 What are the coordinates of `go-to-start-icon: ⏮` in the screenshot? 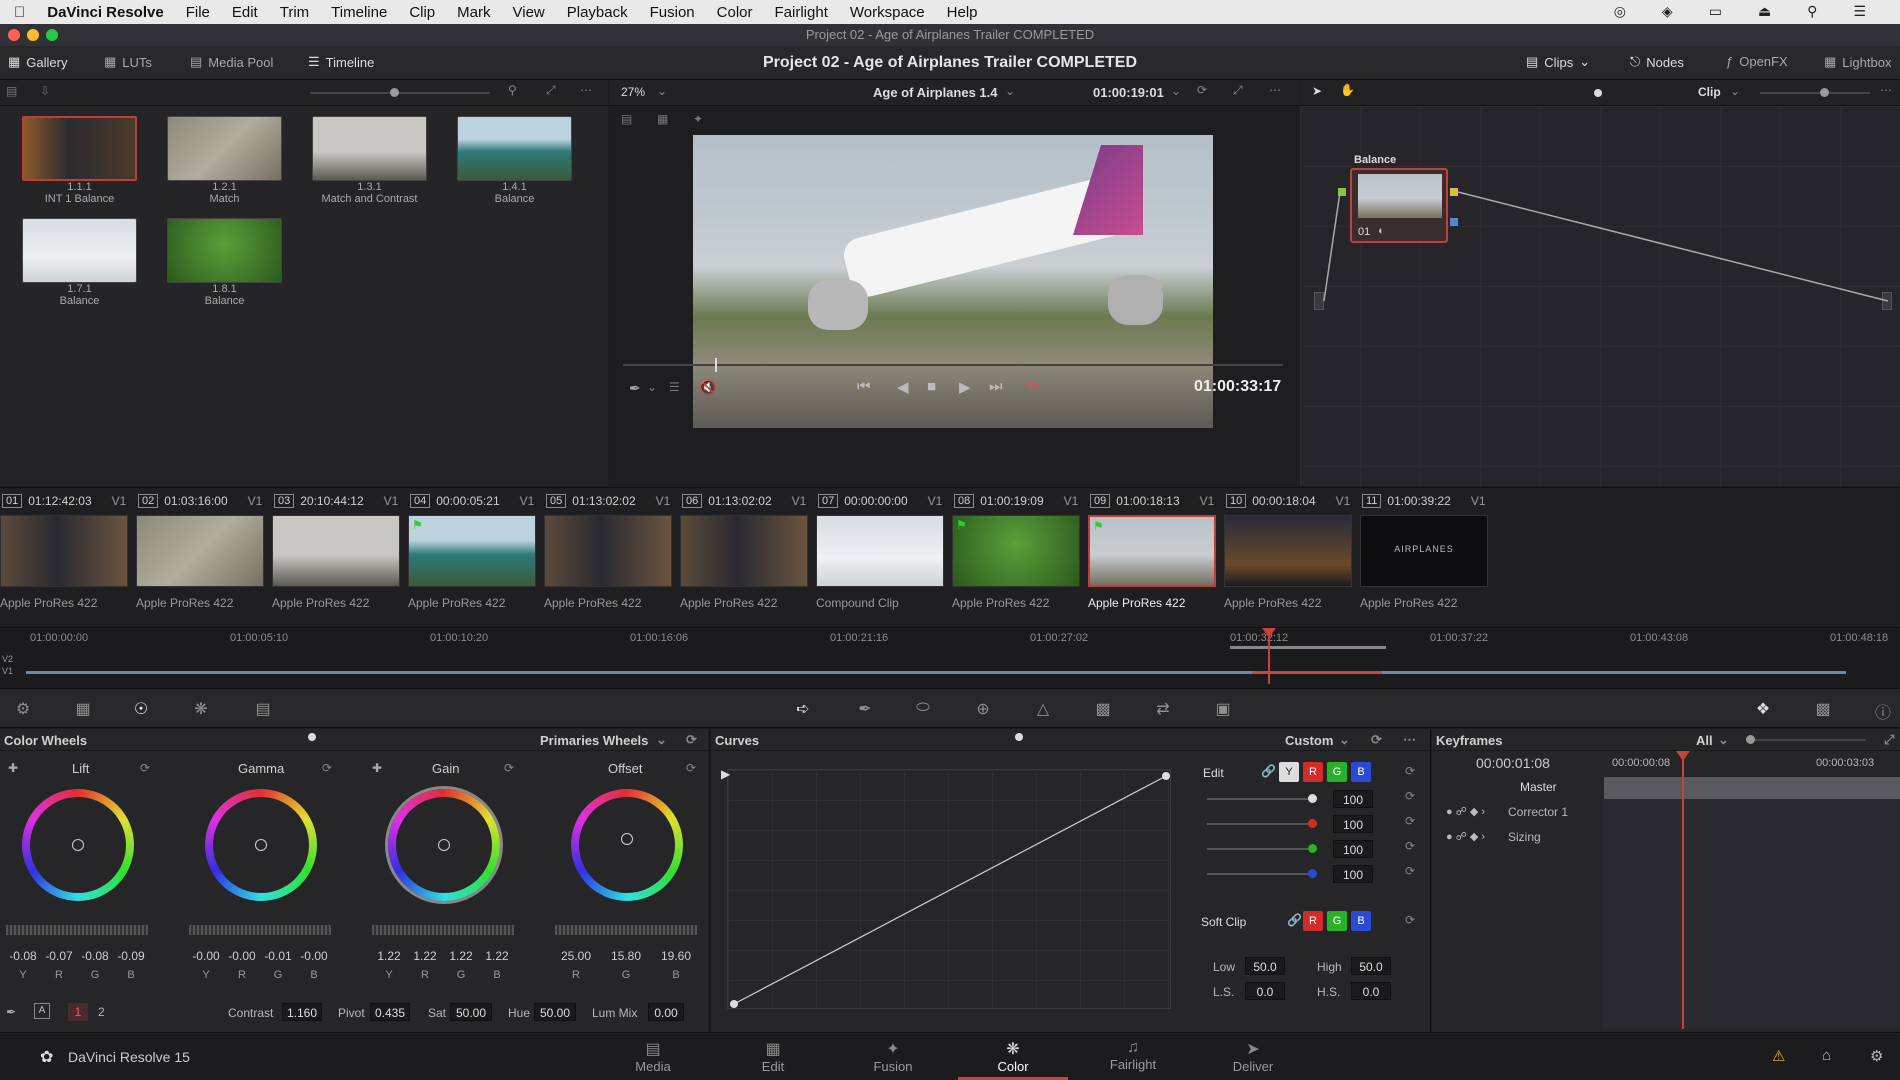 It's located at (864, 386).